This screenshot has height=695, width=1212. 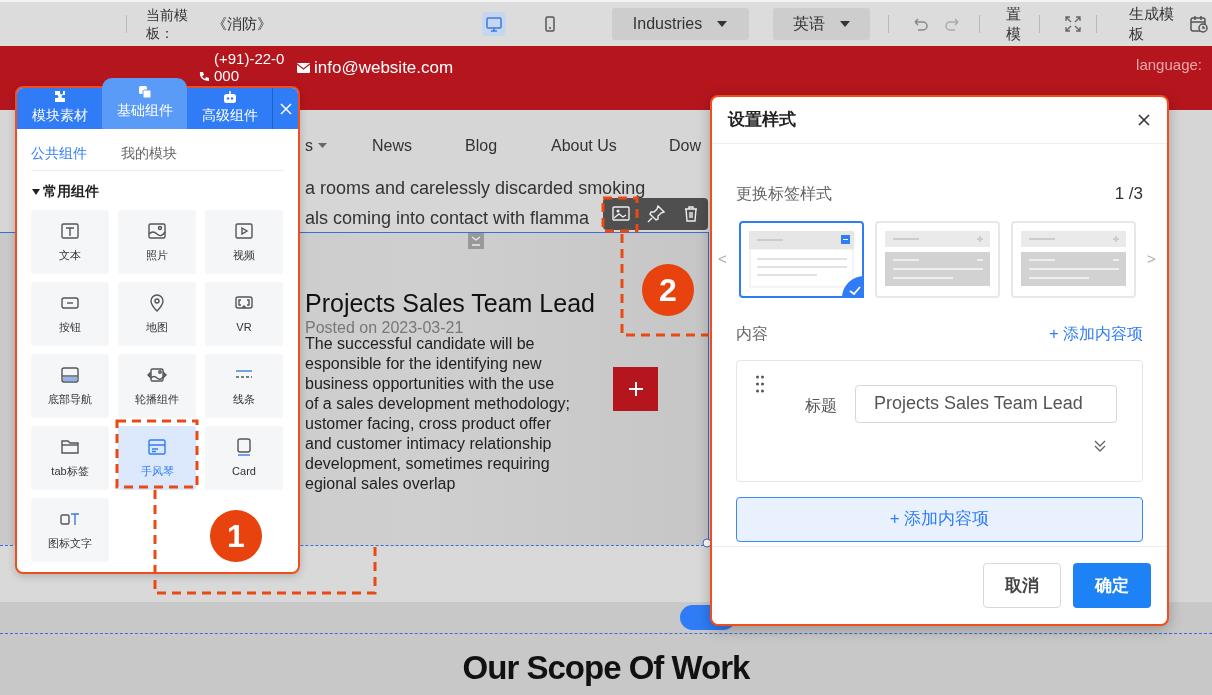 What do you see at coordinates (447, 218) in the screenshot?
I see `body-text: als coming into contact with flamma` at bounding box center [447, 218].